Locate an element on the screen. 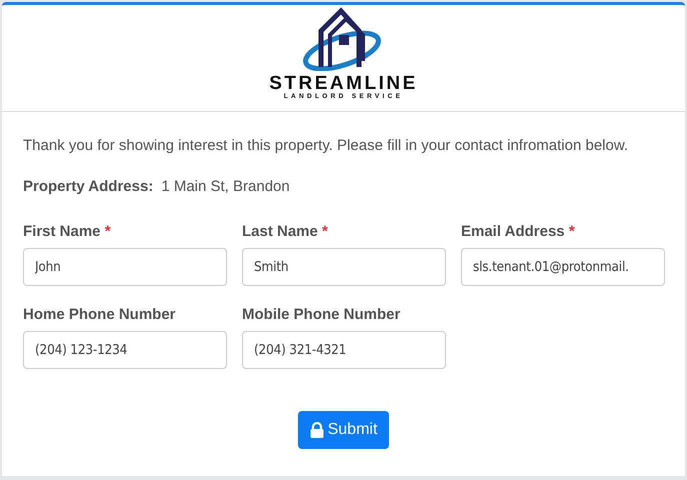 This screenshot has width=687, height=480. field-label: Mobile Phone Number is located at coordinates (322, 314).